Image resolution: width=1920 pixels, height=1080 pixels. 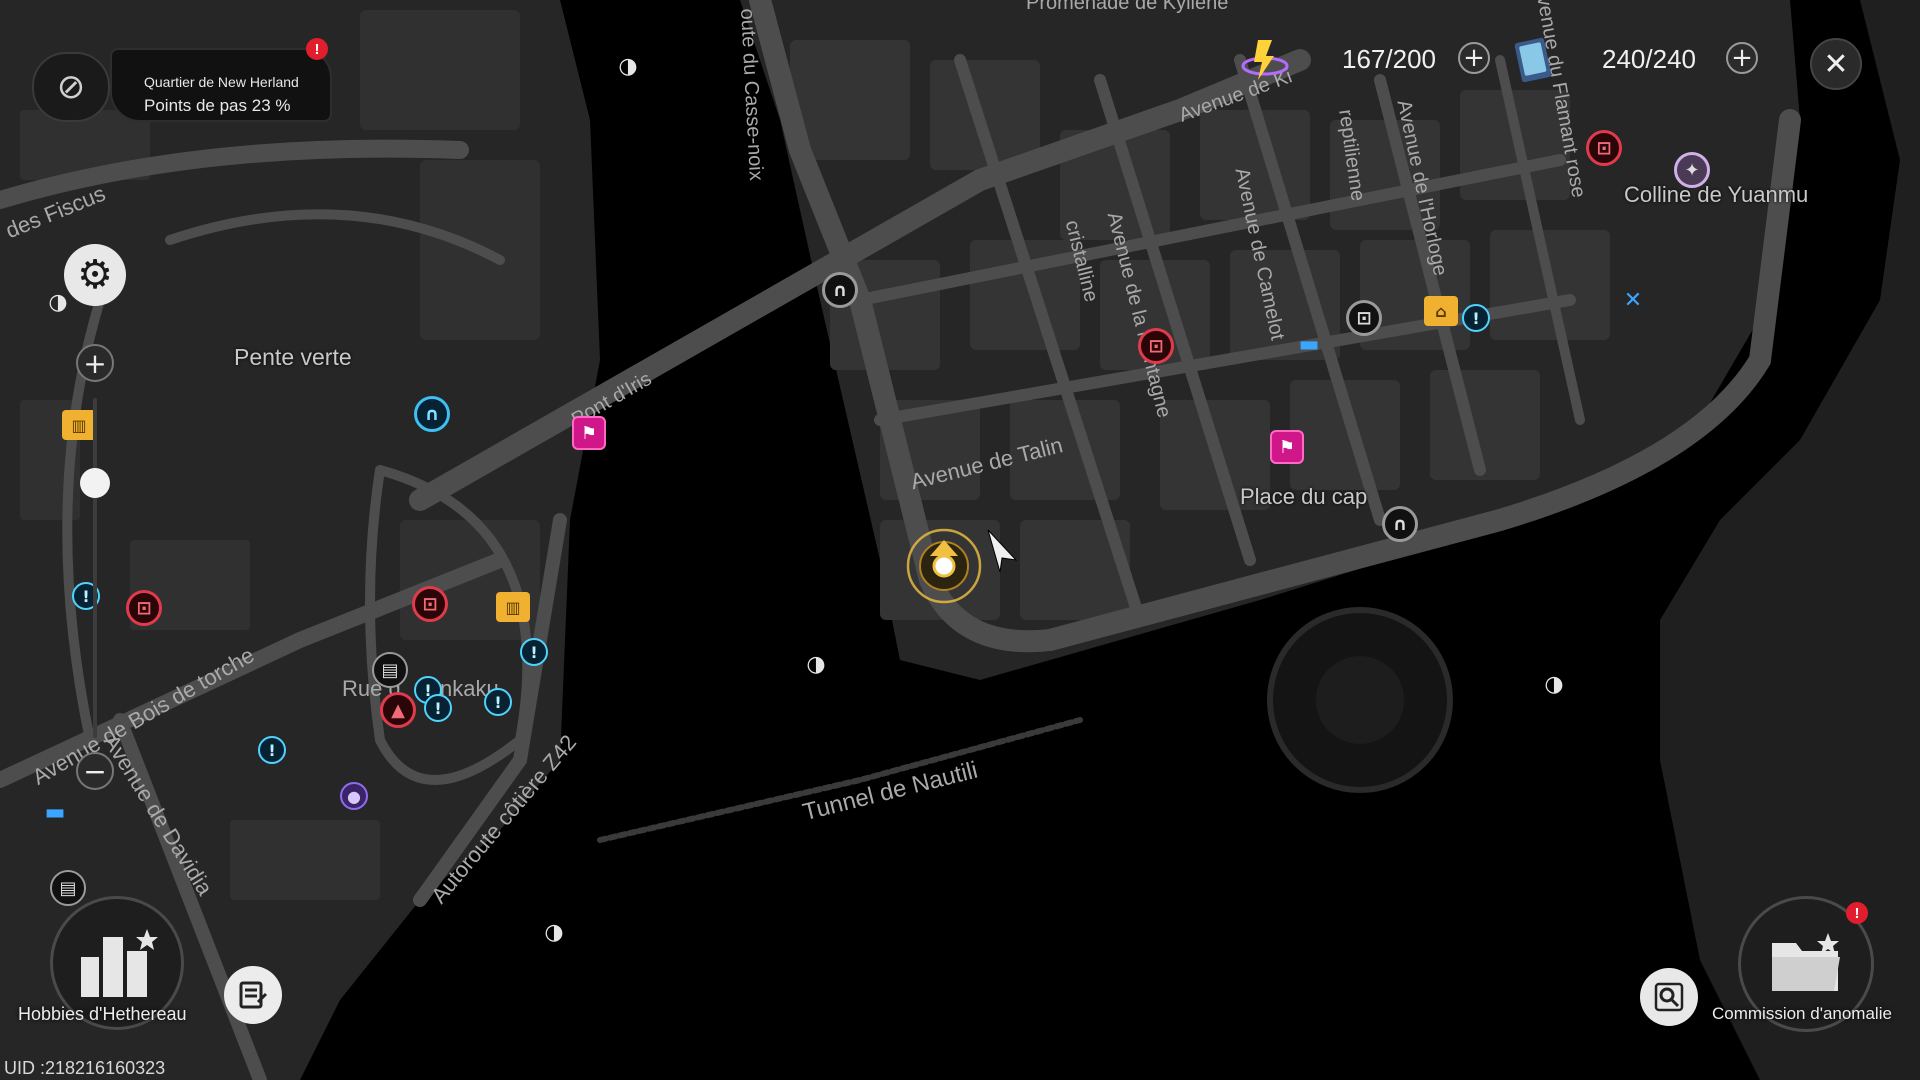 What do you see at coordinates (85, 1068) in the screenshot?
I see `user-id: UID :218216160323` at bounding box center [85, 1068].